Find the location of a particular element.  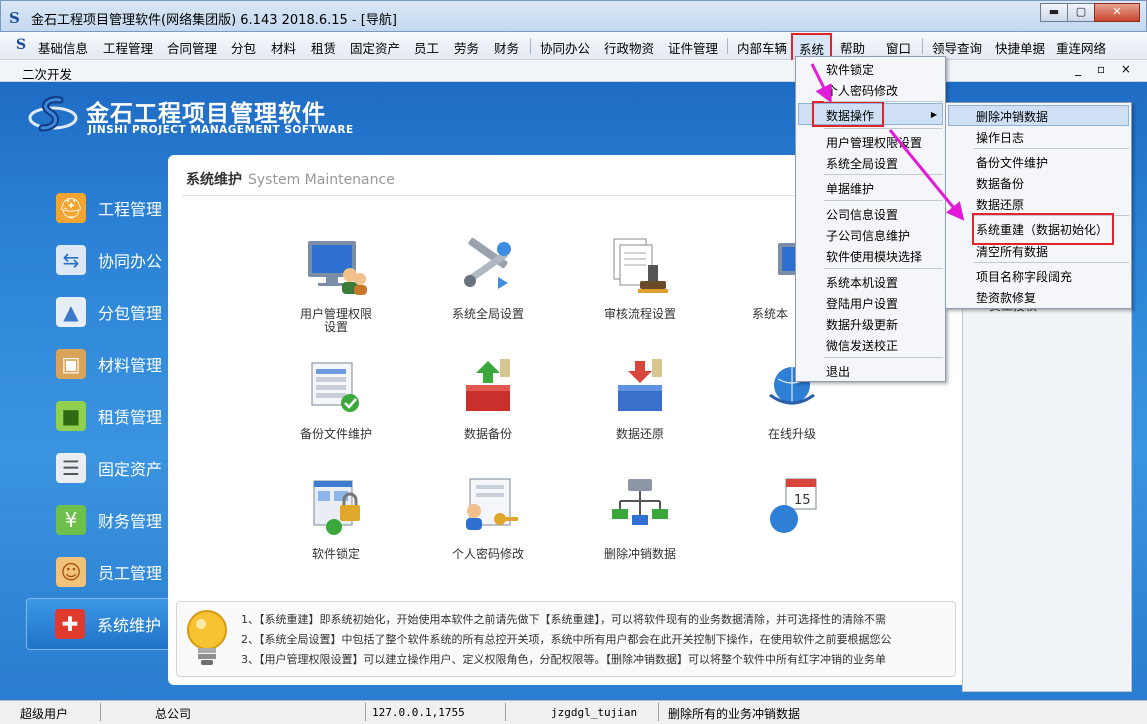

menu-item-change-password: 个人密码修改 is located at coordinates (862, 90).